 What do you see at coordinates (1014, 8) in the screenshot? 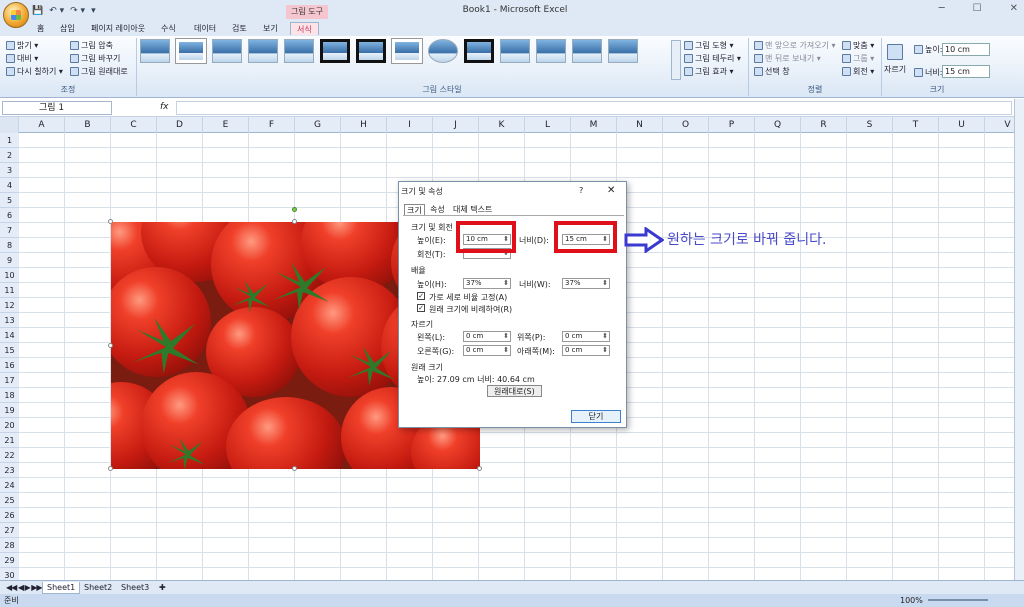
I see `close-button: ✕` at bounding box center [1014, 8].